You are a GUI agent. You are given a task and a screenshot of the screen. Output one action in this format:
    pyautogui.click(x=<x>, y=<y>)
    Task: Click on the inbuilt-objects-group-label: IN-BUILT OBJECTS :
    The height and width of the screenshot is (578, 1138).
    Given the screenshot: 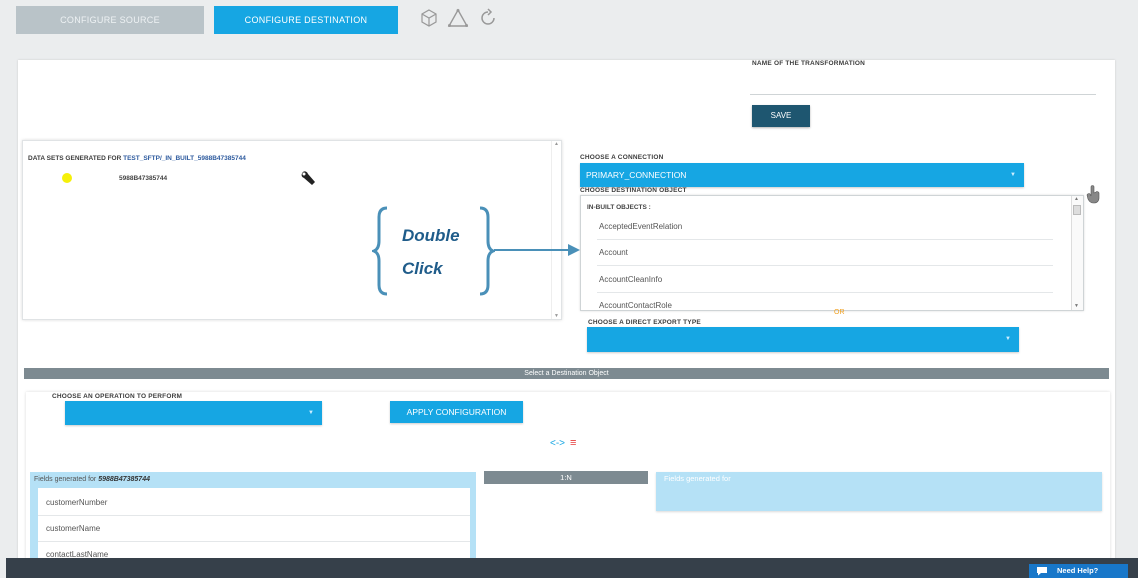 What is the action you would take?
    pyautogui.click(x=619, y=207)
    